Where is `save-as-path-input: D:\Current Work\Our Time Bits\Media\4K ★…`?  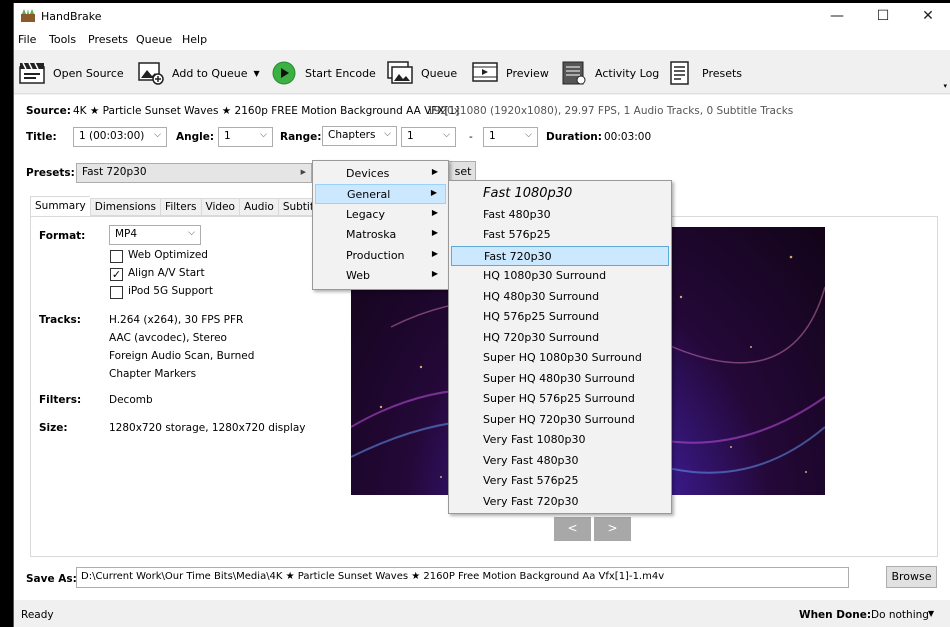
save-as-path-input: D:\Current Work\Our Time Bits\Media\4K ★… is located at coordinates (462, 577).